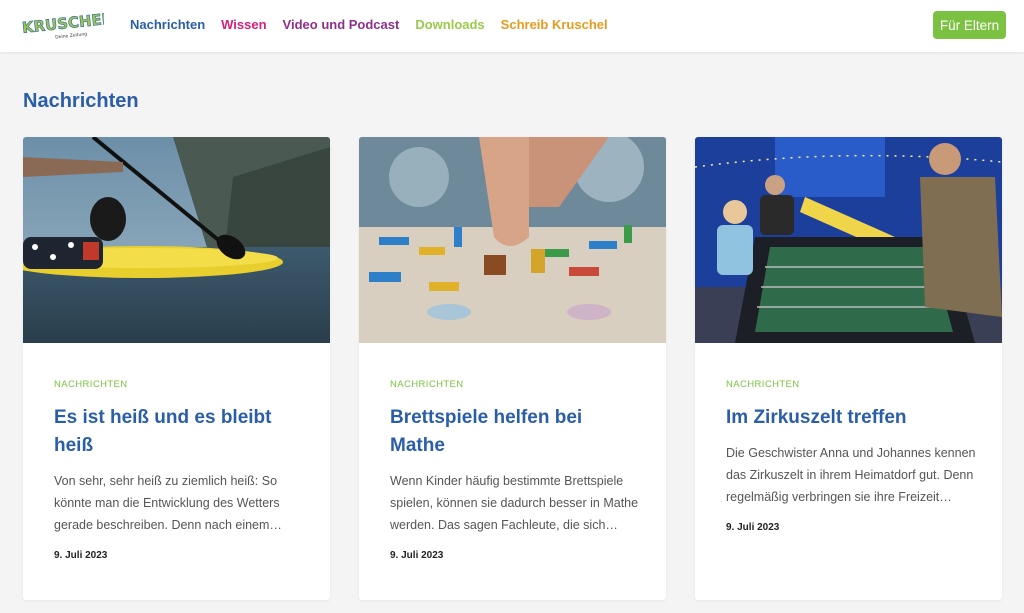 Image resolution: width=1024 pixels, height=613 pixels. What do you see at coordinates (515, 432) in the screenshot?
I see `card-title: Brettspiele helfen bei Mathe` at bounding box center [515, 432].